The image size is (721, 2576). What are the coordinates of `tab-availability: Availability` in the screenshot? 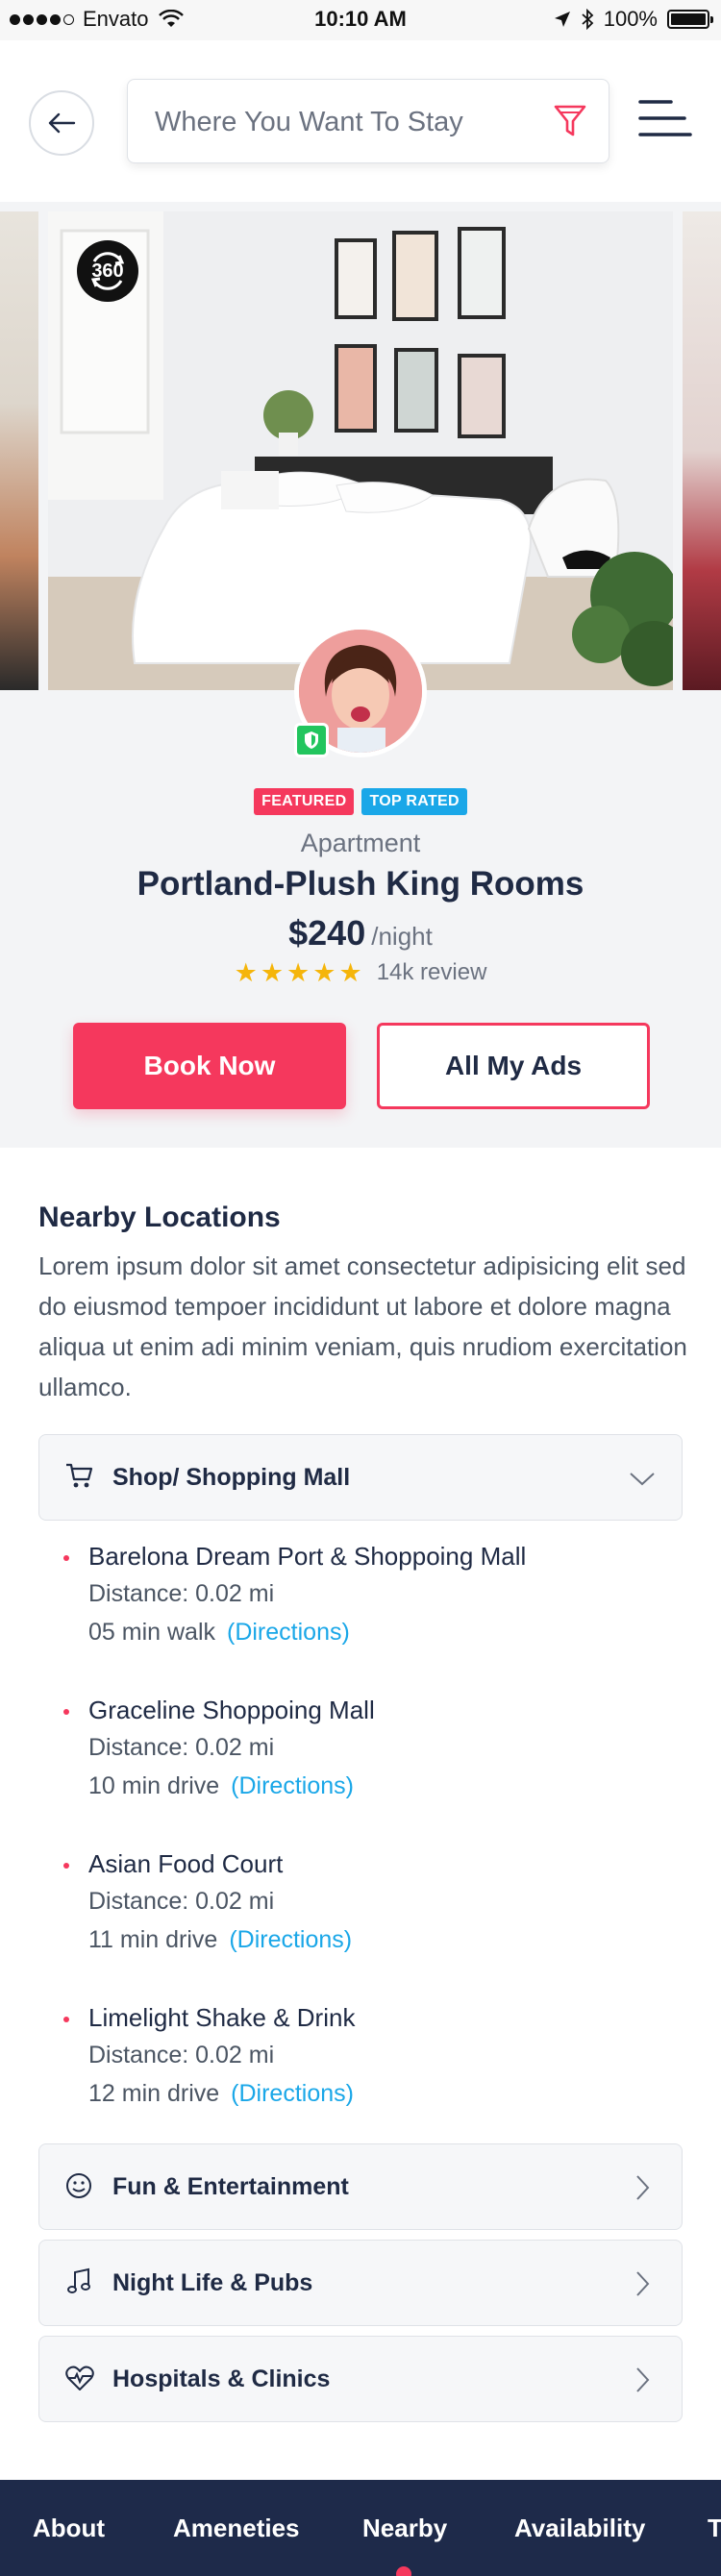 It's located at (579, 2528).